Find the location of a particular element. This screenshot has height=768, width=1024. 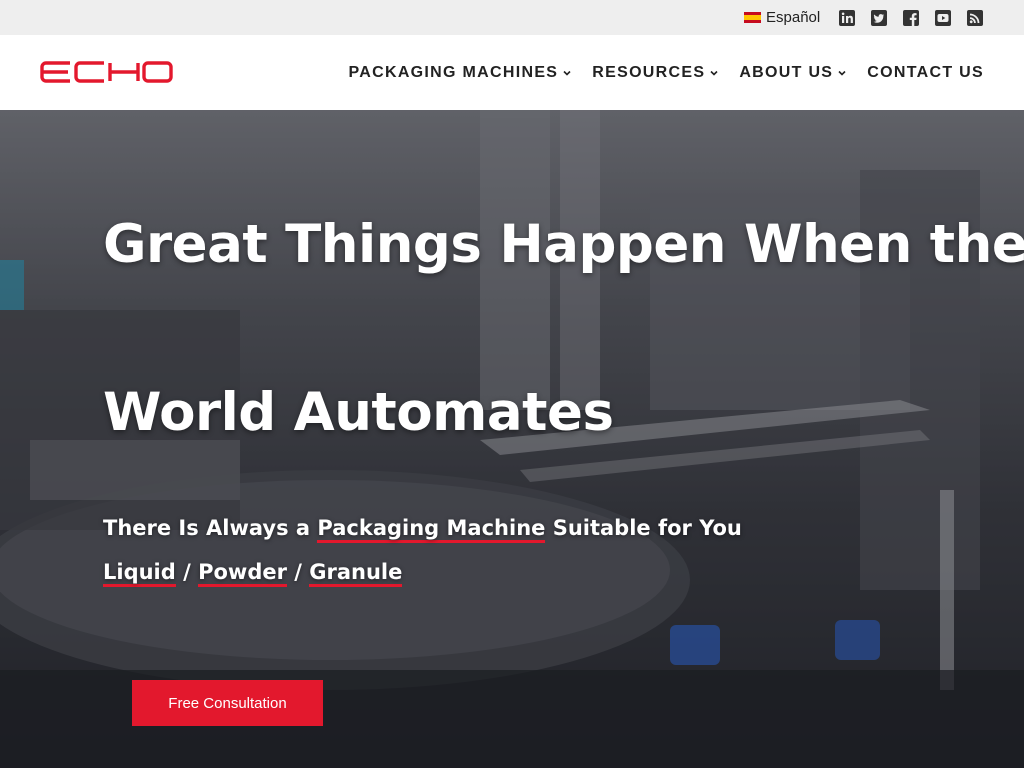

rss-icon is located at coordinates (975, 18).